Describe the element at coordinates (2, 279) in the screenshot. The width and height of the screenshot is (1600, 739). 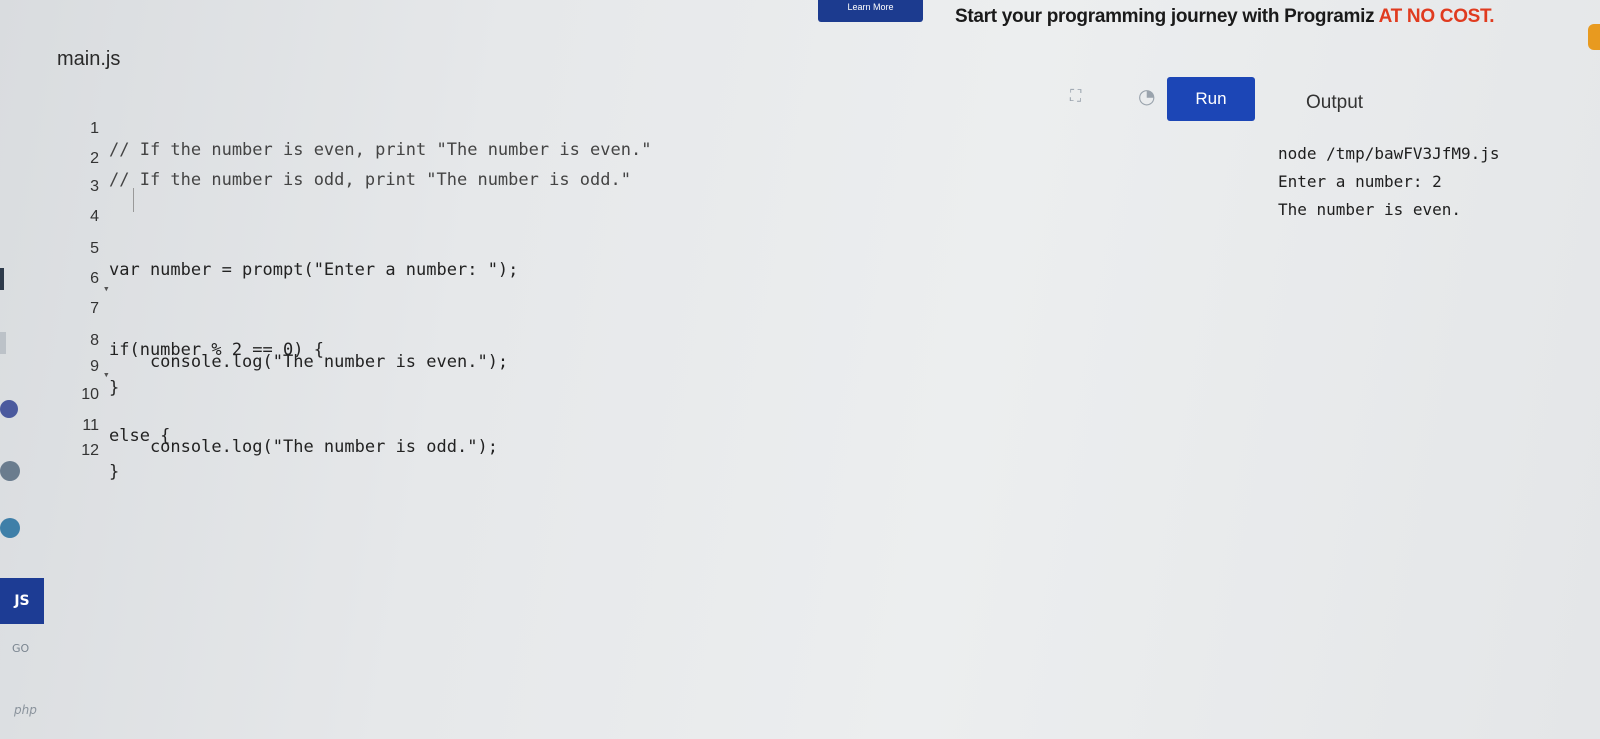
I see `python-icon` at that location.